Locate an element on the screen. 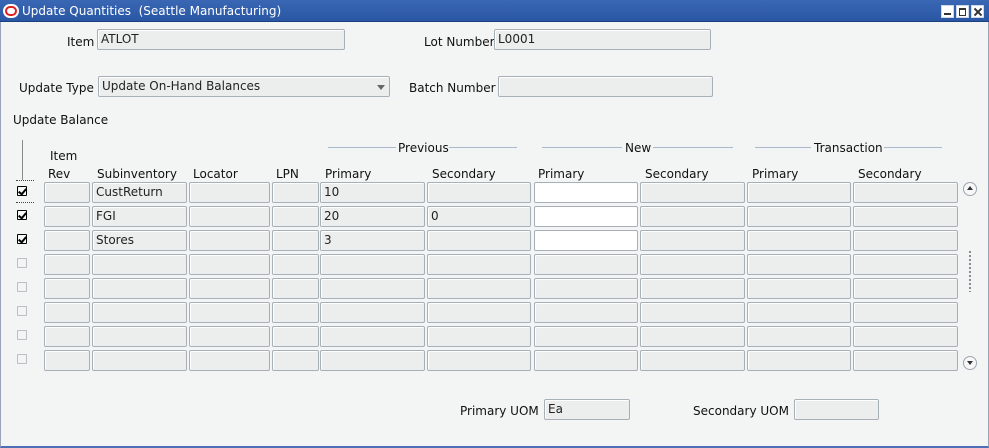 The height and width of the screenshot is (448, 989). chevron-down-icon is located at coordinates (381, 87).